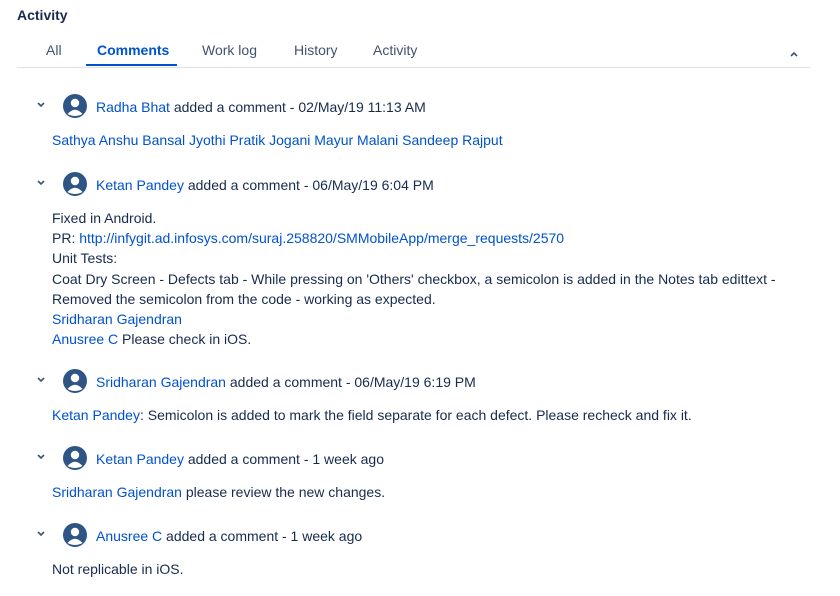 Image resolution: width=840 pixels, height=596 pixels. What do you see at coordinates (42, 15) in the screenshot?
I see `activity-section-title: Activity` at bounding box center [42, 15].